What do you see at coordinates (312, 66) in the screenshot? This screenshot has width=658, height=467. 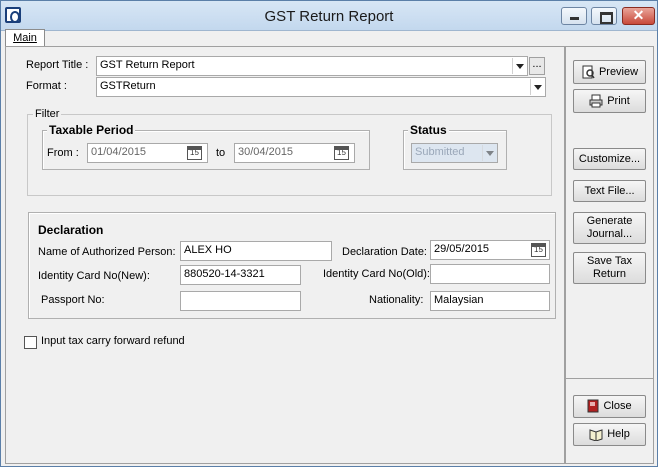 I see `report-title-input: GST Return Report` at bounding box center [312, 66].